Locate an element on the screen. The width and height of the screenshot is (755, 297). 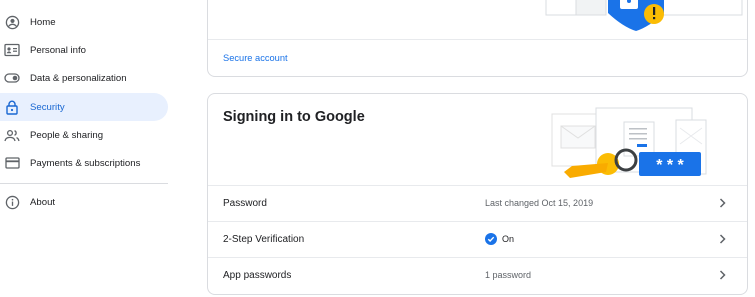
home-icon is located at coordinates (12, 22).